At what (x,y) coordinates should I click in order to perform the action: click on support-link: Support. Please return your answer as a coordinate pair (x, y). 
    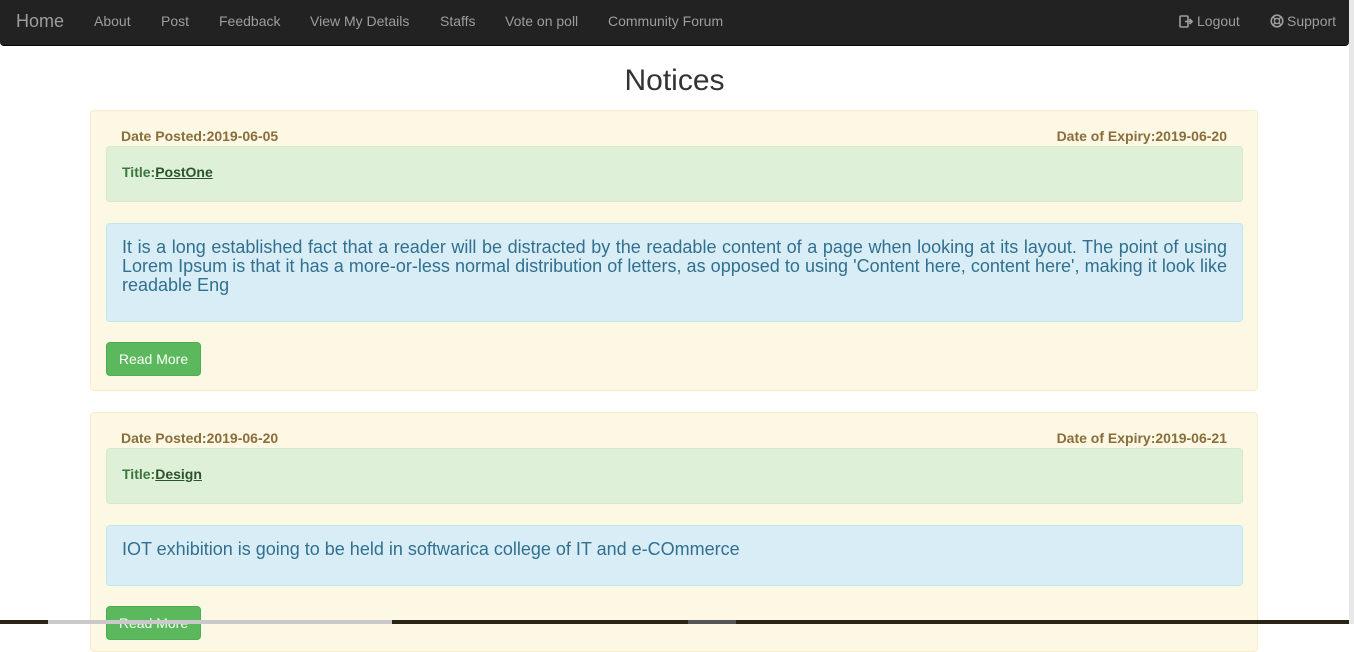
    Looking at the image, I should click on (1303, 21).